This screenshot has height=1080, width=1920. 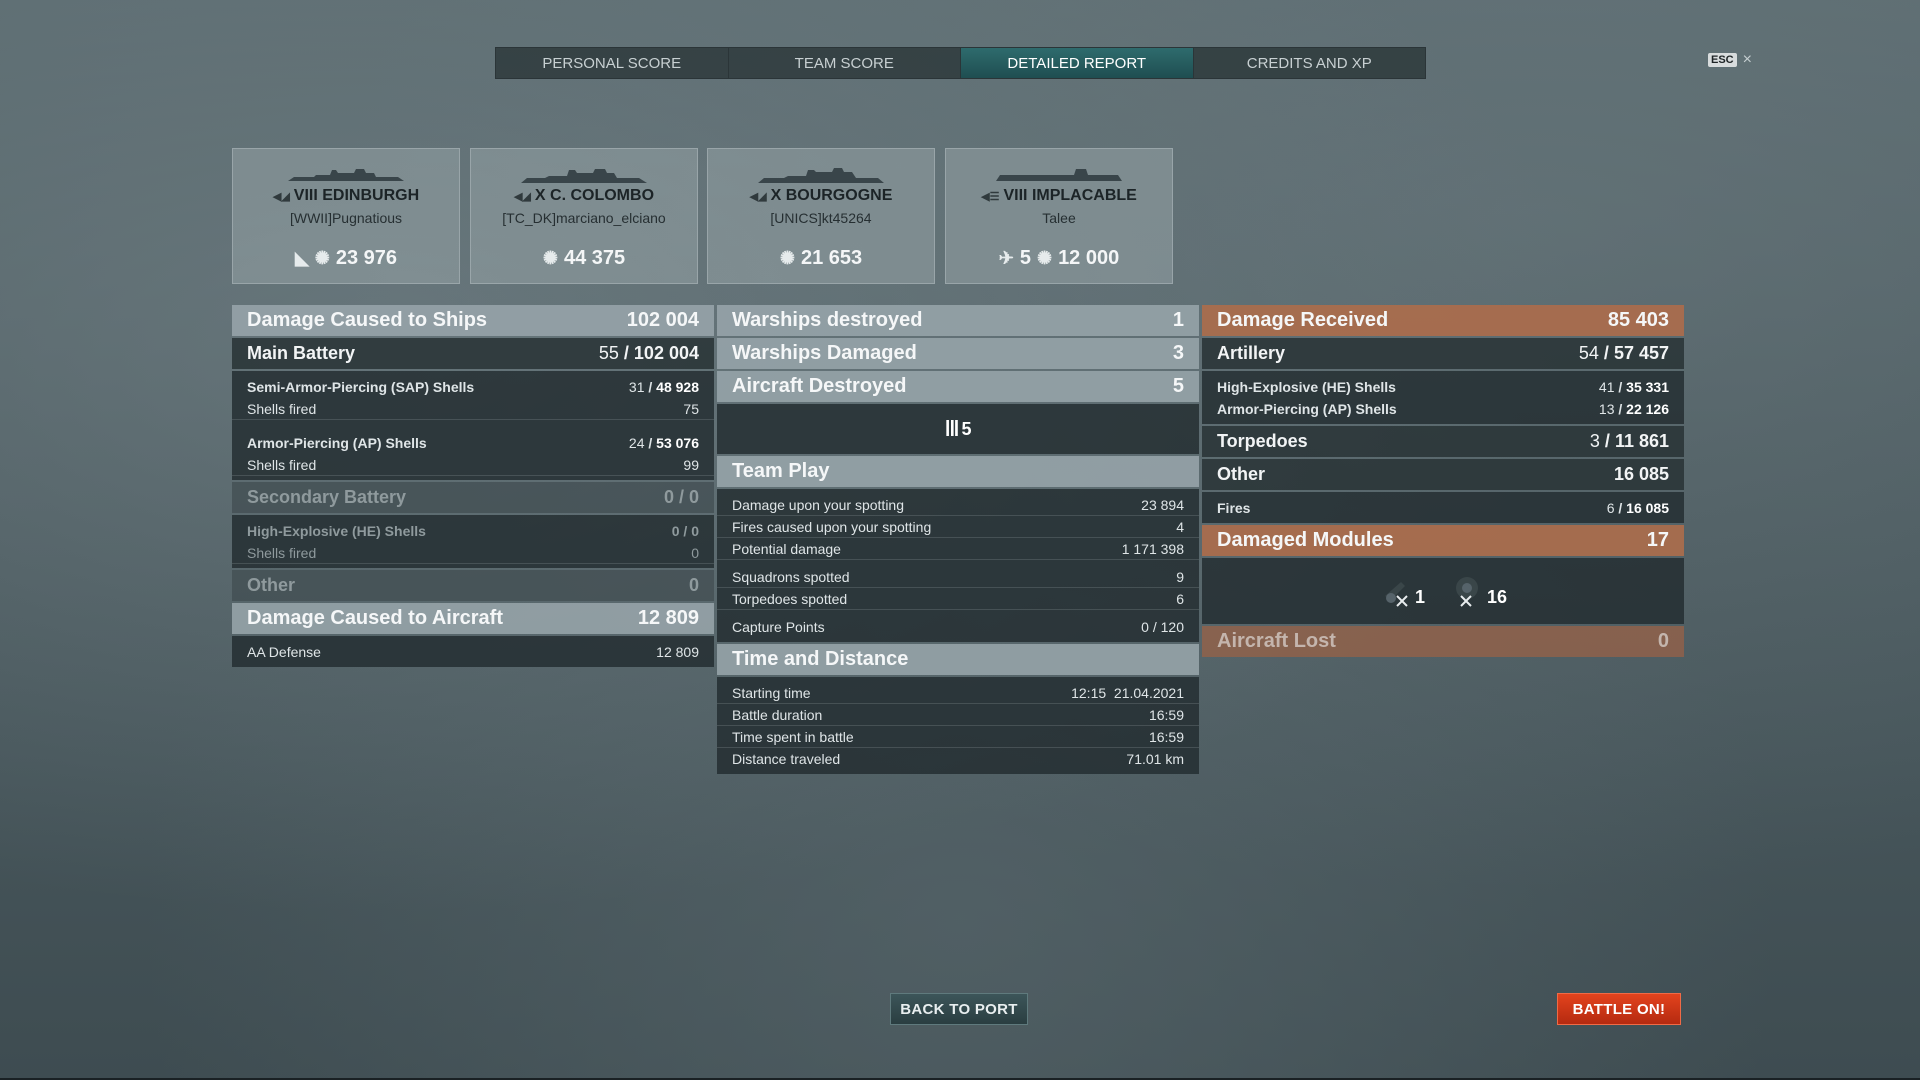 What do you see at coordinates (1497, 597) in the screenshot?
I see `module-count: 16` at bounding box center [1497, 597].